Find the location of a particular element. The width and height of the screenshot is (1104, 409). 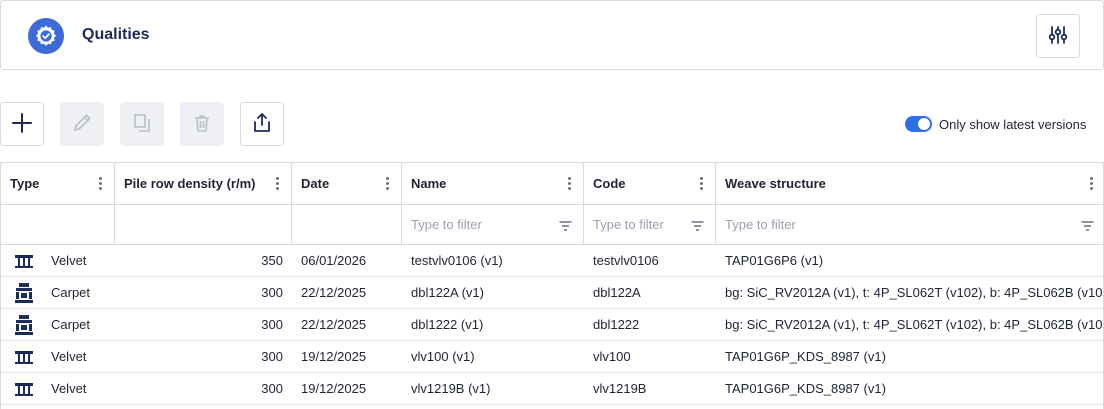

pencil-icon is located at coordinates (82, 124).